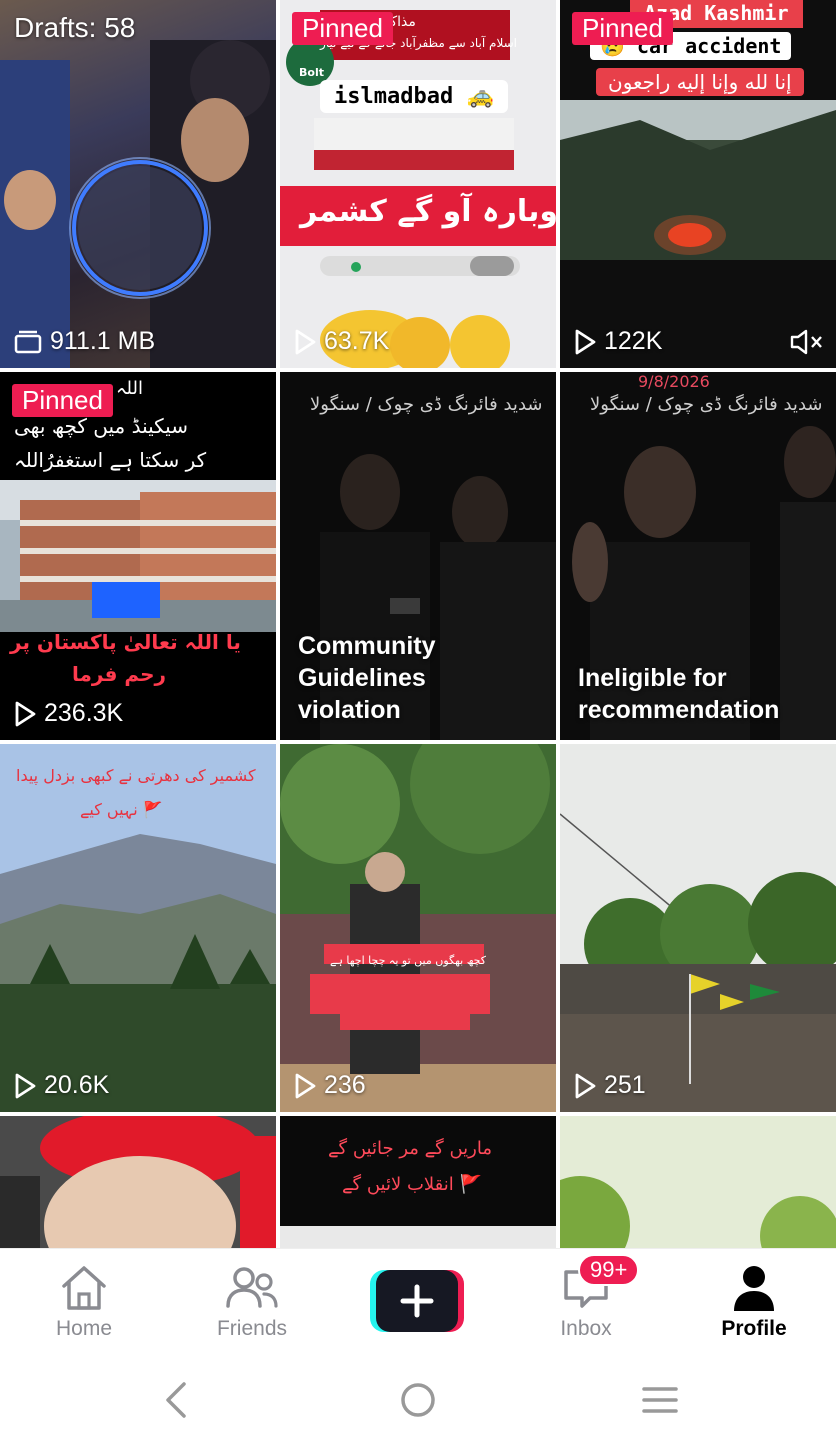 The image size is (836, 1444). What do you see at coordinates (754, 1328) in the screenshot?
I see `nav-profile-label: Profile` at bounding box center [754, 1328].